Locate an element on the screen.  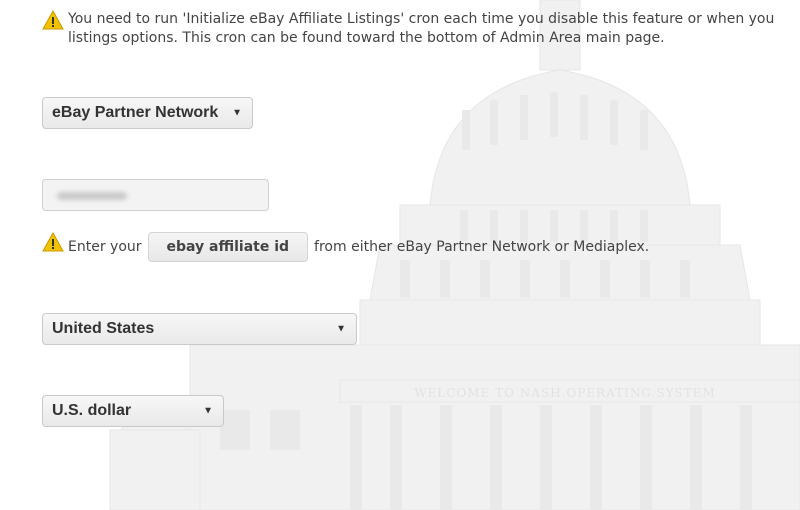
affiliate-network-select: eBay Partner Network ▼ is located at coordinates (147, 113).